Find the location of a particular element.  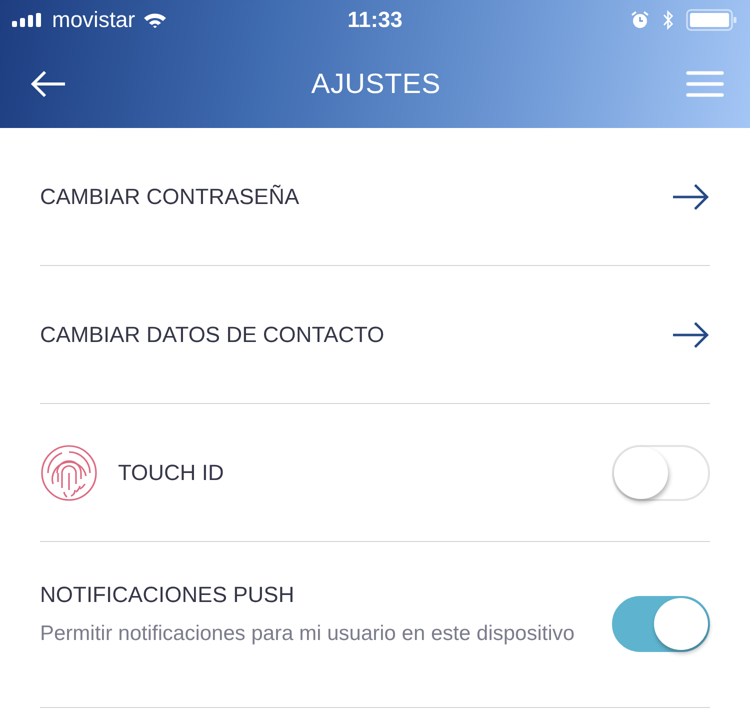

fingerprint-icon is located at coordinates (69, 473).